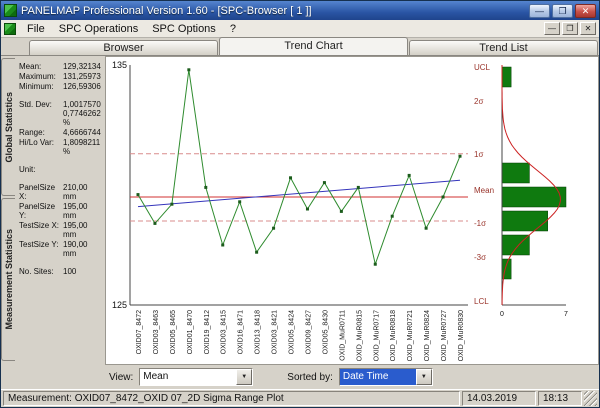 This screenshot has height=408, width=600. I want to click on x-tick-label: OXID_MuR0721, so click(410, 335).